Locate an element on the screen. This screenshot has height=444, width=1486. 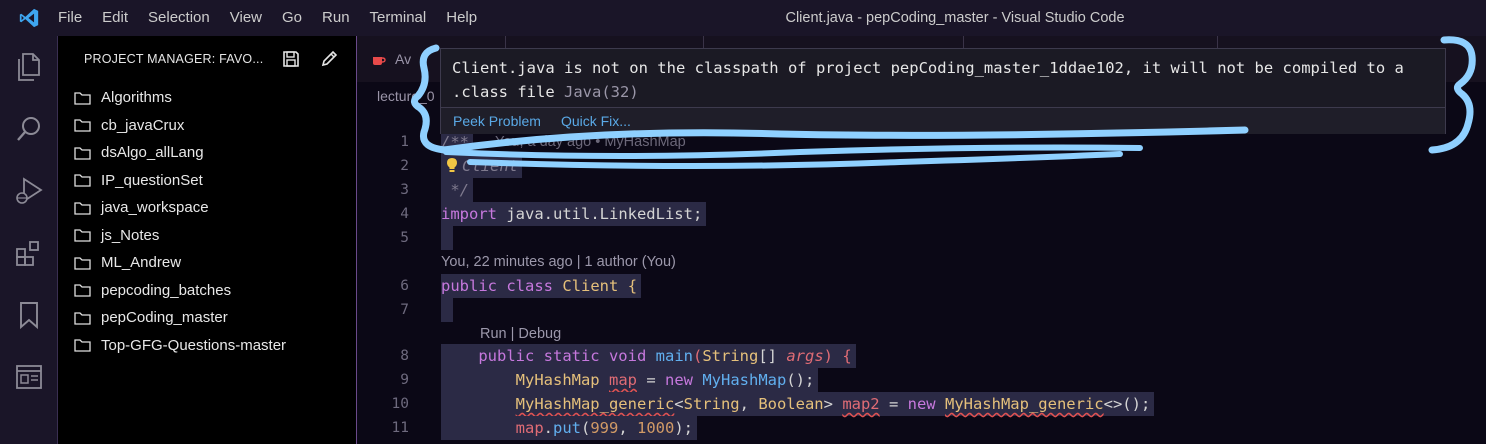
project-manager-icon is located at coordinates (29, 377).